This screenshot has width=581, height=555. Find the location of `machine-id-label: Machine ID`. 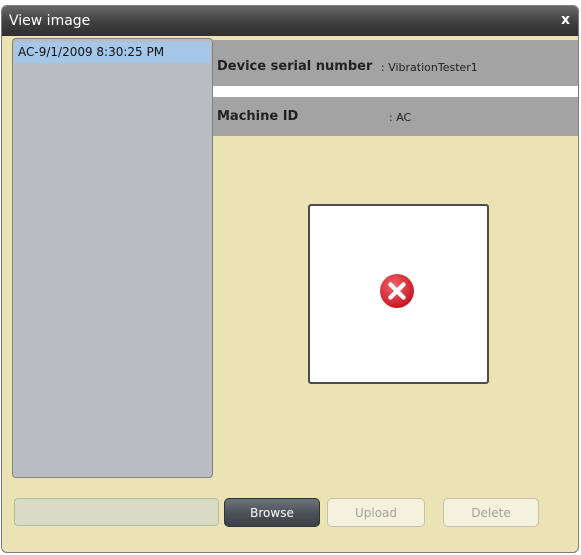

machine-id-label: Machine ID is located at coordinates (258, 116).